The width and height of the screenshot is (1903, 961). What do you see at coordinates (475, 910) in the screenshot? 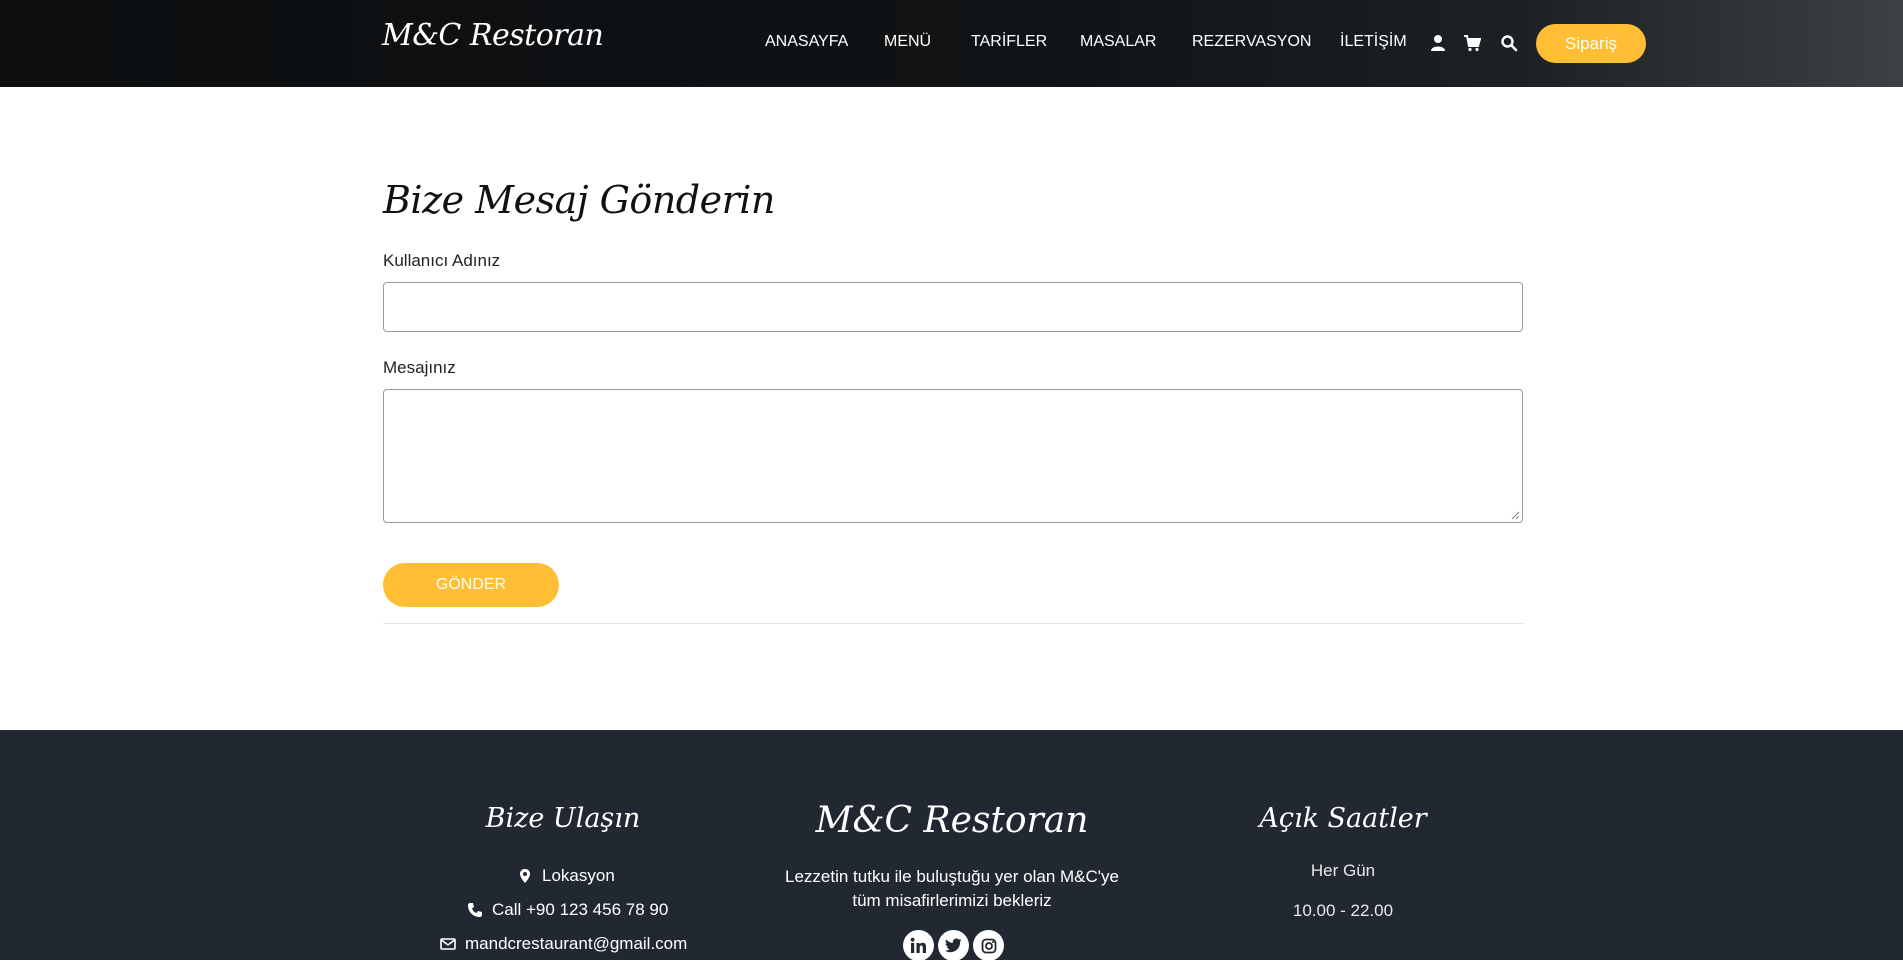
I see `phone-icon` at bounding box center [475, 910].